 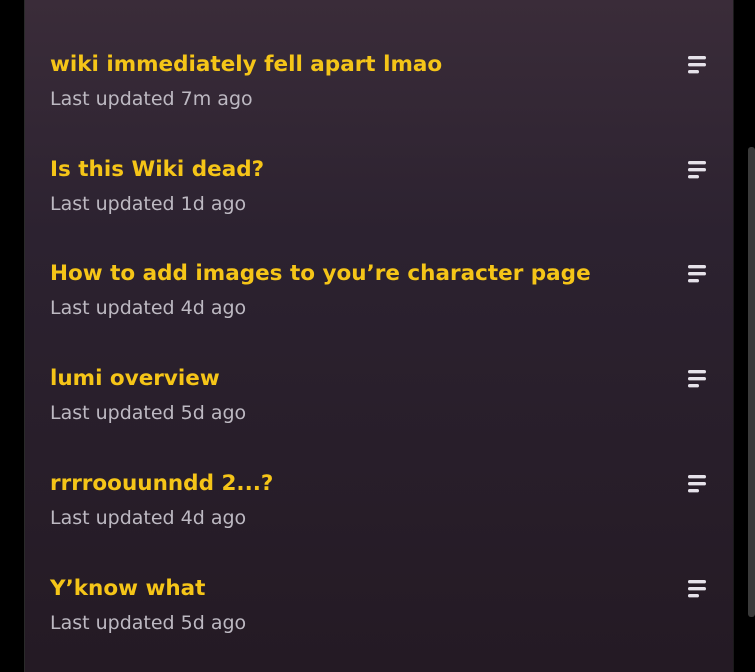 I want to click on thread-item: lumi overview Last updated 5d ago, so click(x=379, y=410).